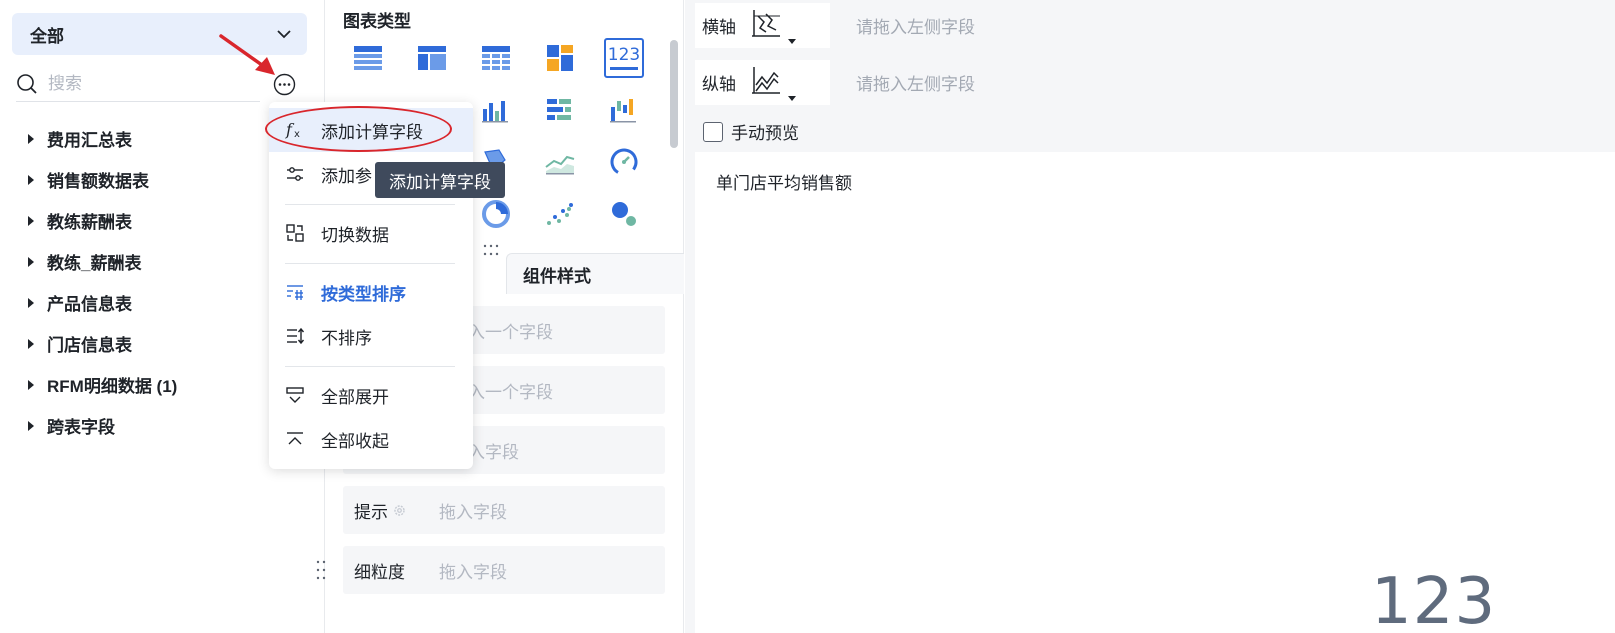 The height and width of the screenshot is (633, 1615). Describe the element at coordinates (496, 110) in the screenshot. I see `column-chart-icon` at that location.